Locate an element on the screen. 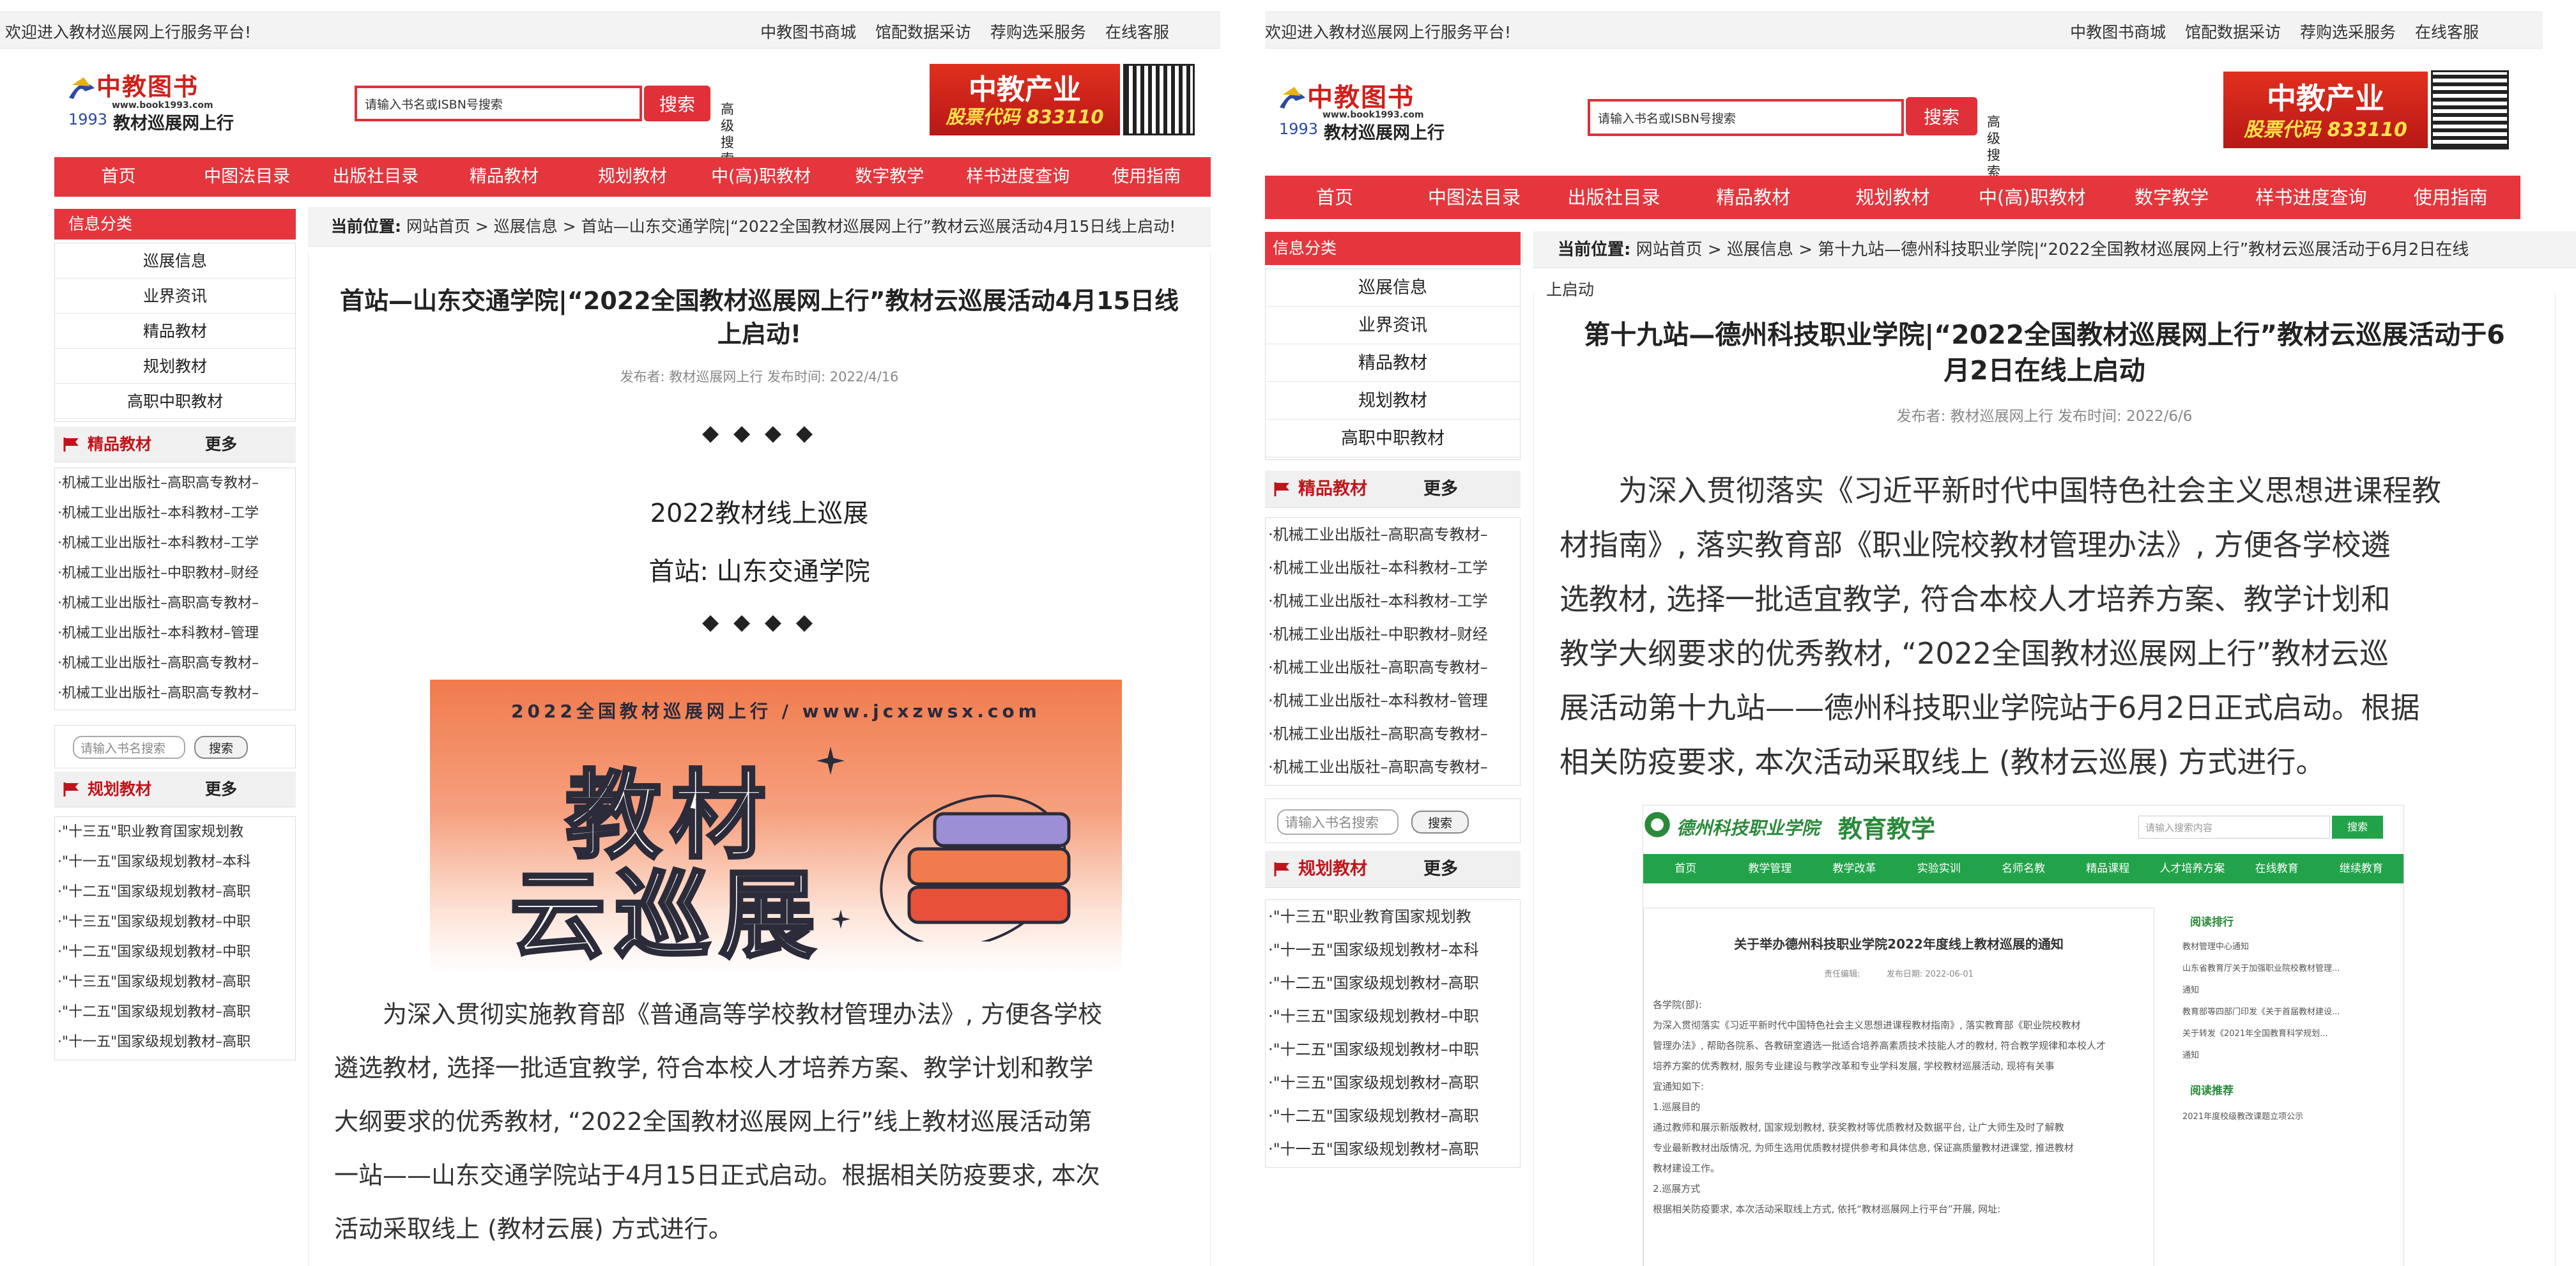 The height and width of the screenshot is (1266, 2576). school-nav-item: 教学管理 is located at coordinates (1770, 868).